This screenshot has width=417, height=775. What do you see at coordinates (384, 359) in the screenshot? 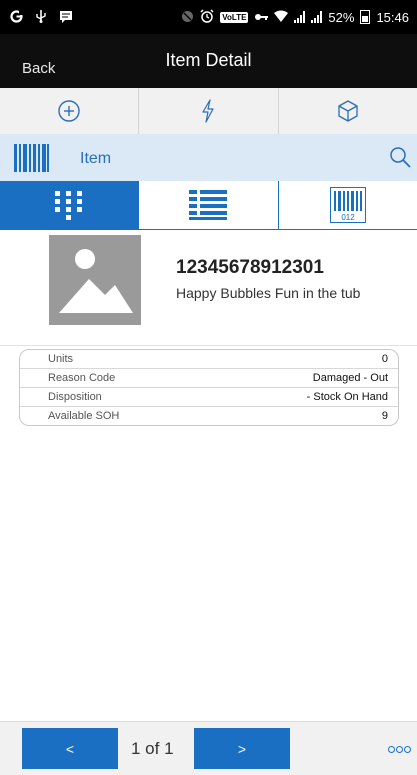
I see `detail-value: 0` at bounding box center [384, 359].